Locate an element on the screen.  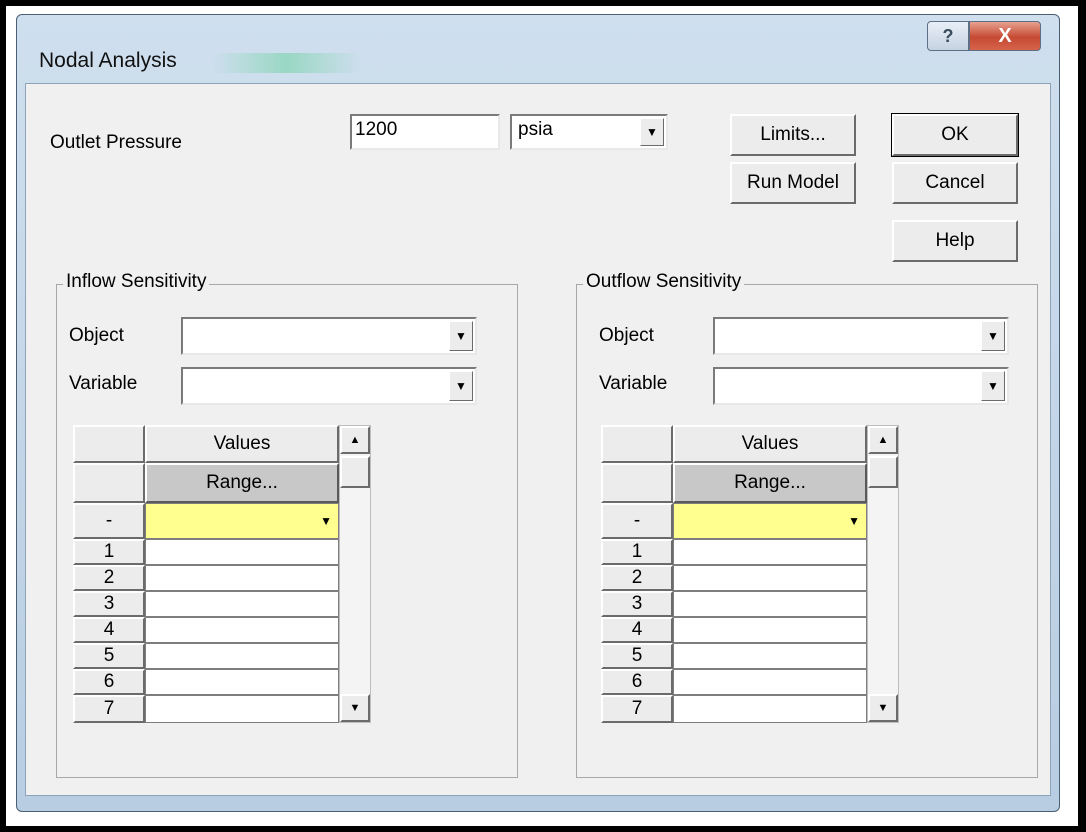
outflow-object-select: ▼ is located at coordinates (861, 336).